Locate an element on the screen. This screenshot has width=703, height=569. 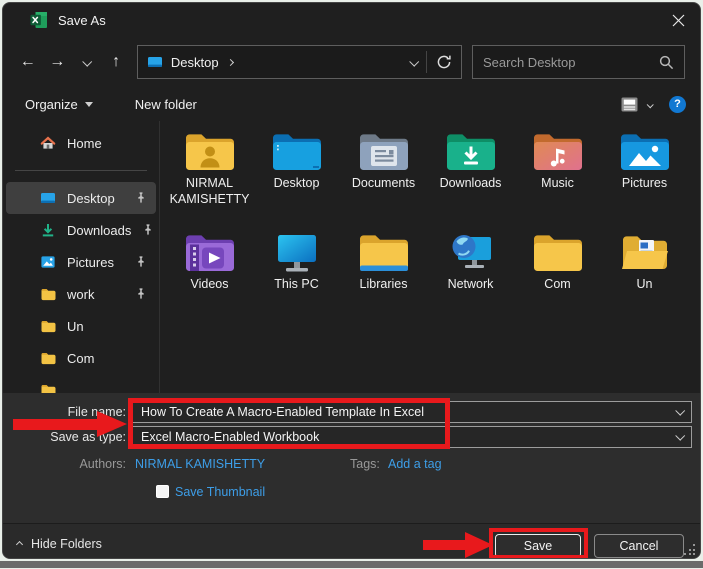
download-icon is located at coordinates (48, 230).